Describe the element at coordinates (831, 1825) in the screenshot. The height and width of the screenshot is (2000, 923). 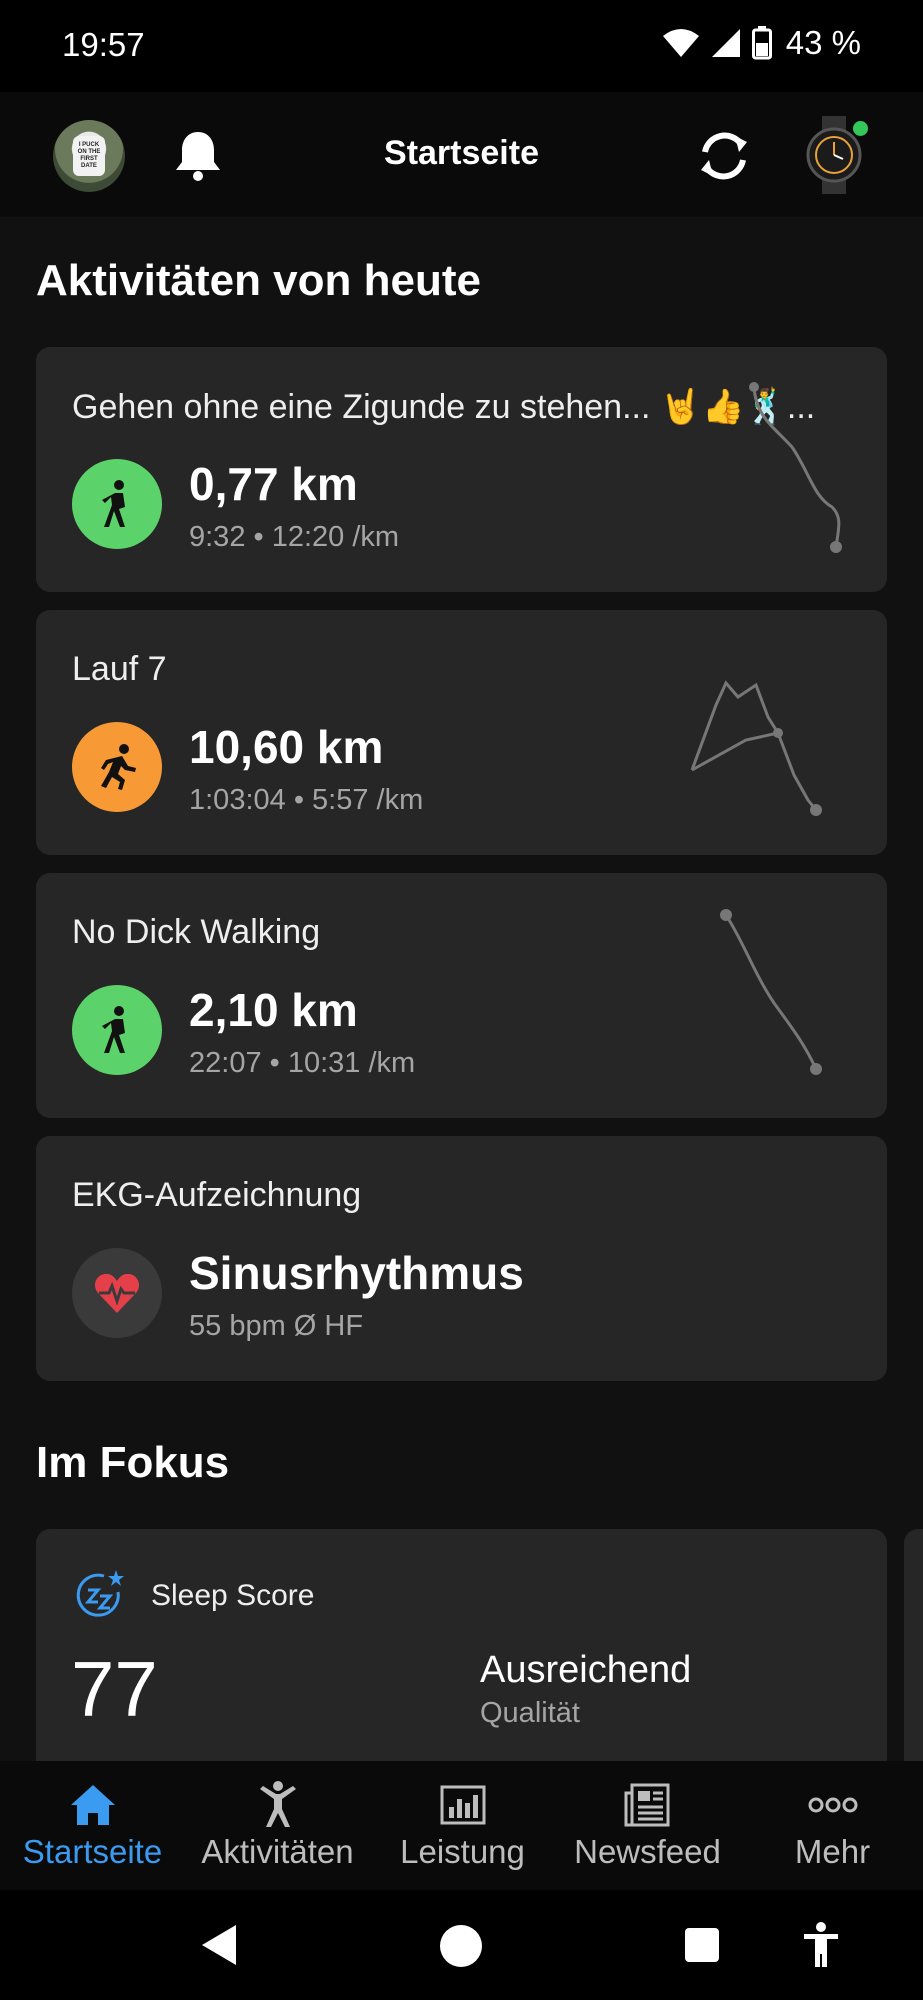
I see `nav-more: Mehr` at that location.